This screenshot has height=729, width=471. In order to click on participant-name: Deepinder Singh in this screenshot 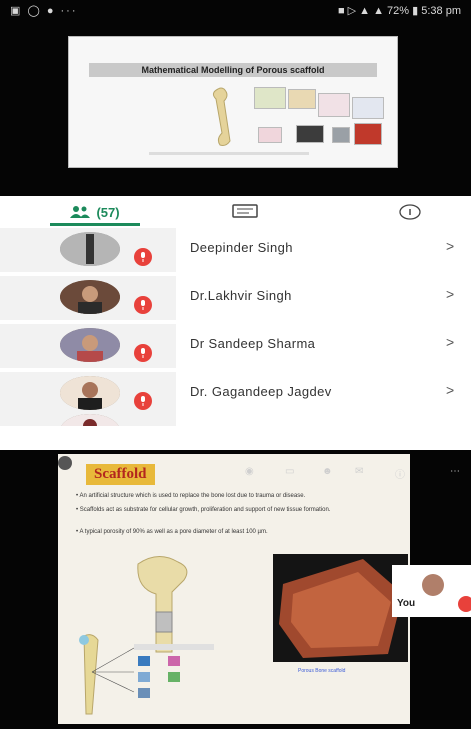, I will do `click(241, 247)`.